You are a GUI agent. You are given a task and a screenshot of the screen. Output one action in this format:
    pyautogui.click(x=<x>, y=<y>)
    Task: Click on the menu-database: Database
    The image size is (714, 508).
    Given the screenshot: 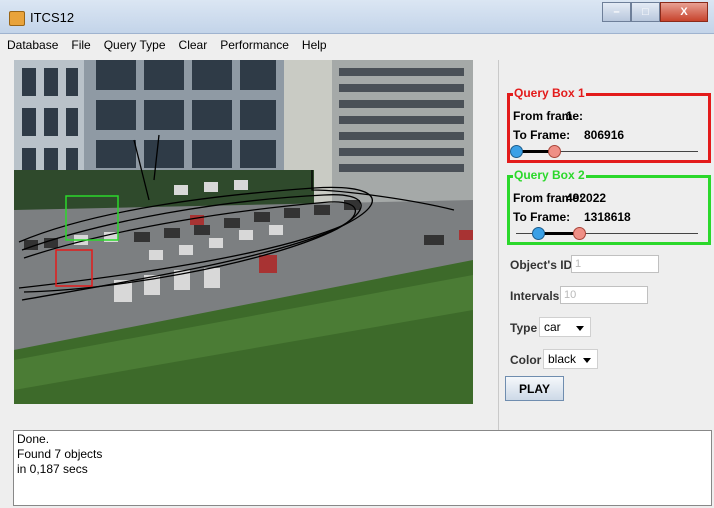 What is the action you would take?
    pyautogui.click(x=32, y=45)
    